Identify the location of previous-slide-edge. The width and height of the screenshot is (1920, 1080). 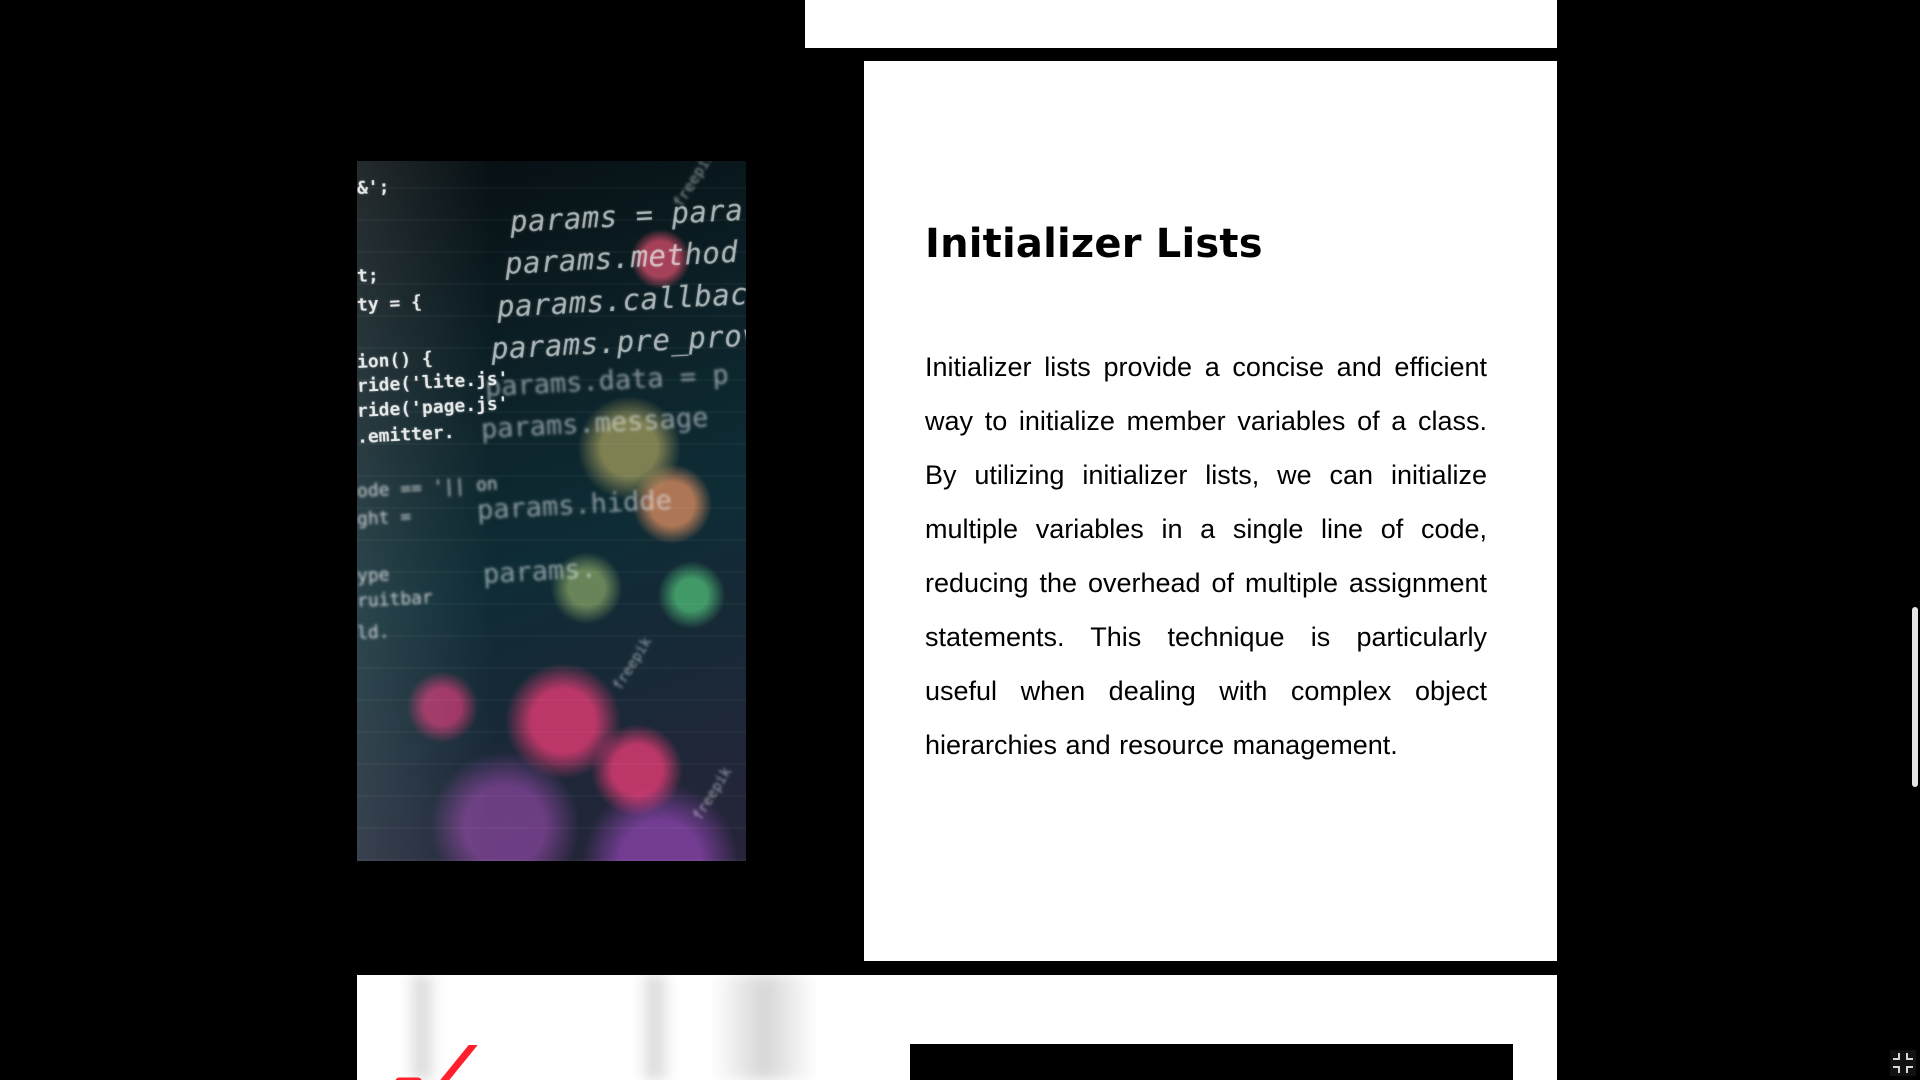
(1181, 24).